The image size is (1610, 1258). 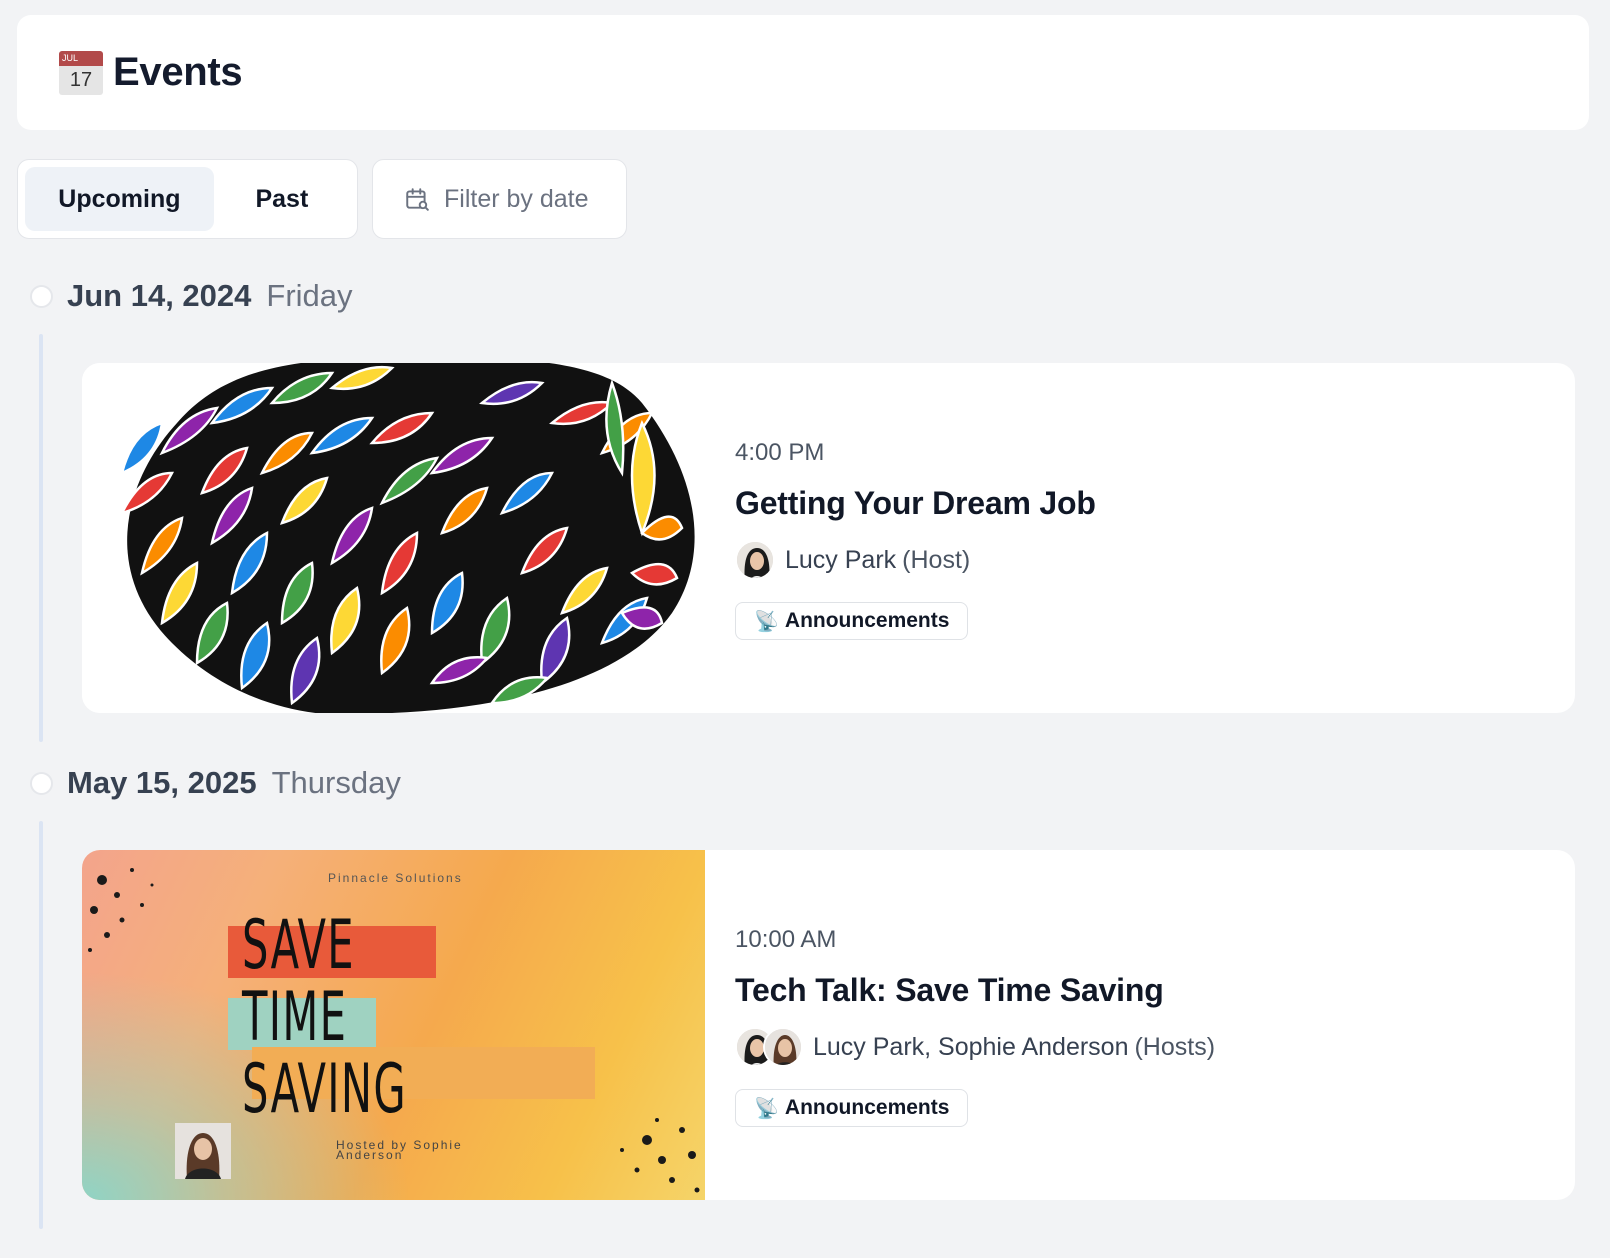 I want to click on event-time: 10:00 AM, so click(x=786, y=939).